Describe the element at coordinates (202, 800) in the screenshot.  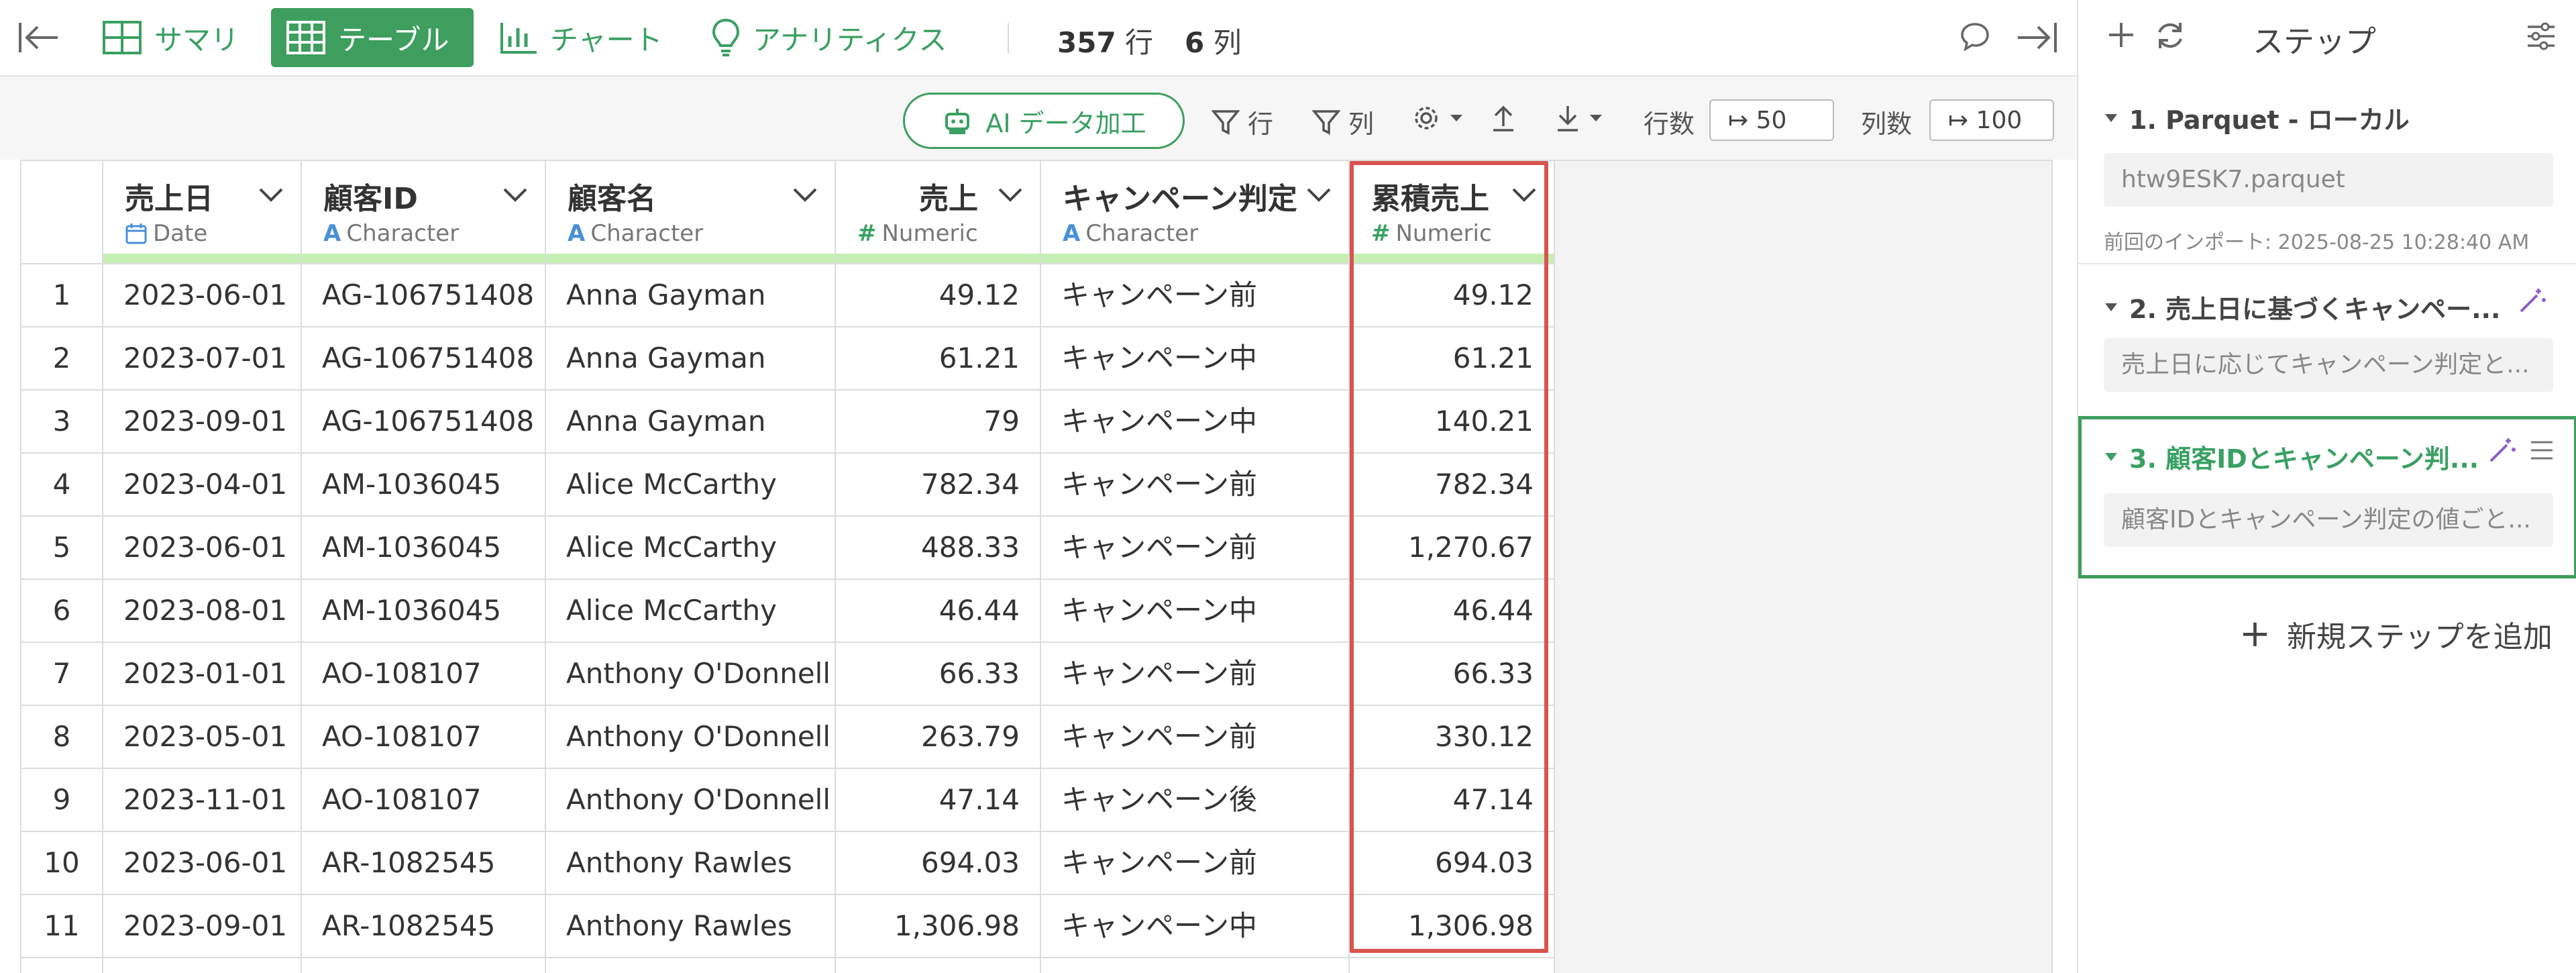
I see `cell-sales-date: 2023-11-01` at that location.